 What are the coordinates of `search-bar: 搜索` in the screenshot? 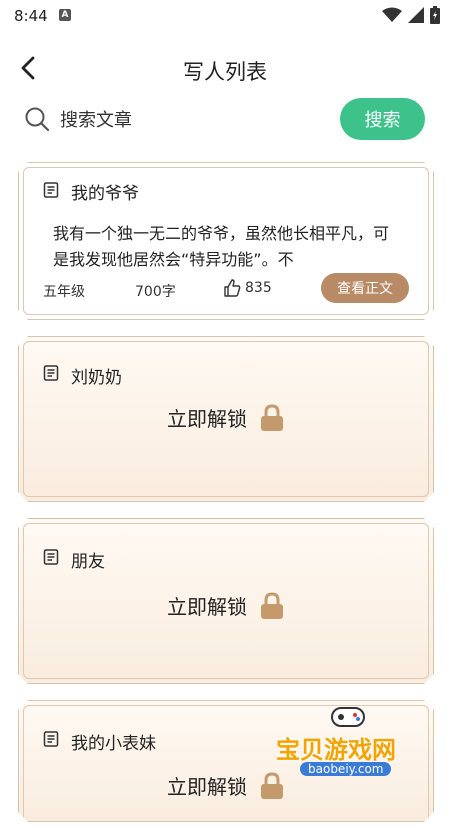 It's located at (225, 121).